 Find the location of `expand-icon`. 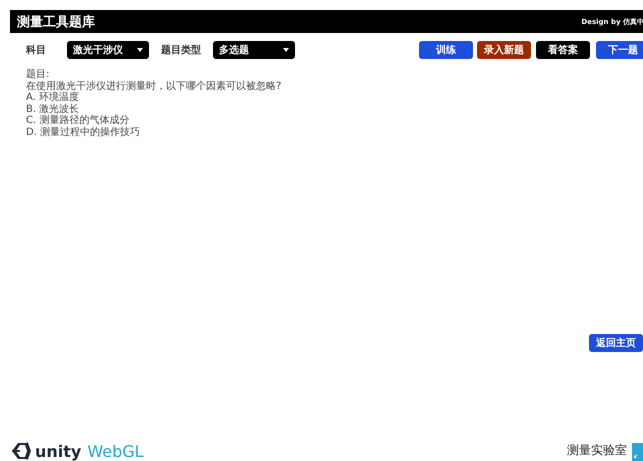

expand-icon is located at coordinates (637, 455).